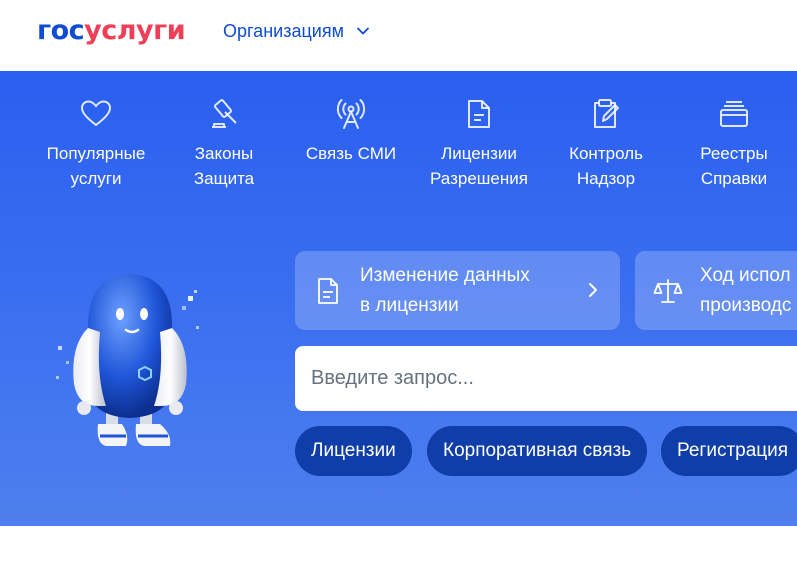 The width and height of the screenshot is (797, 564). I want to click on folder-icon, so click(734, 114).